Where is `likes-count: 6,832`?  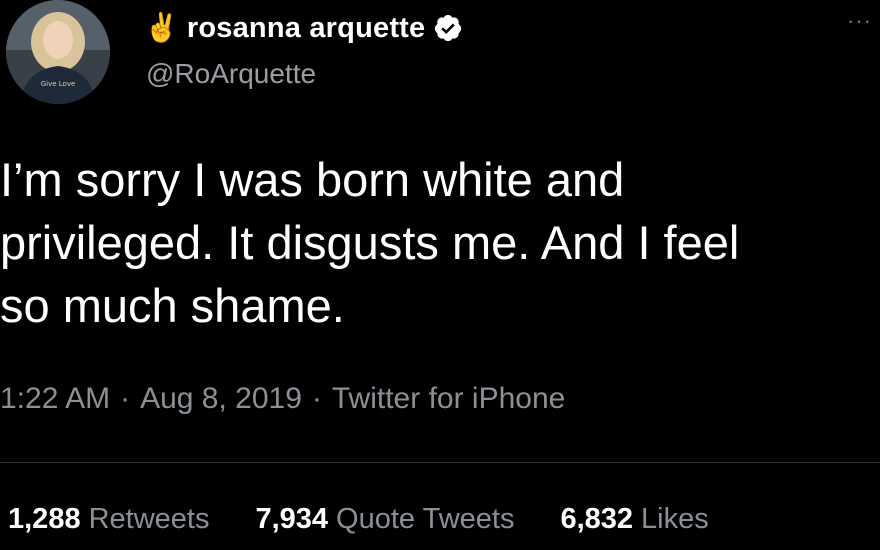
likes-count: 6,832 is located at coordinates (597, 519).